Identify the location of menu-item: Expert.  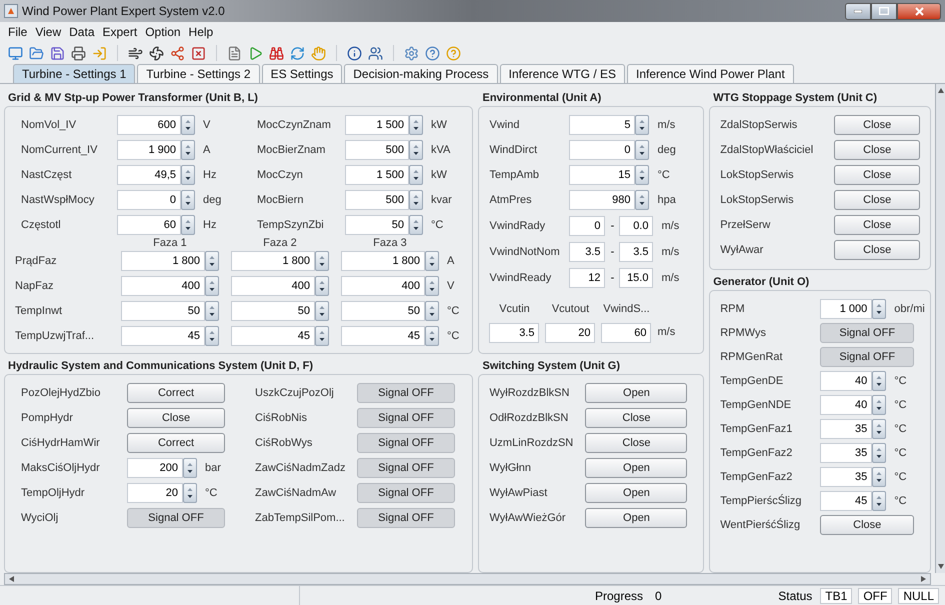
(120, 32).